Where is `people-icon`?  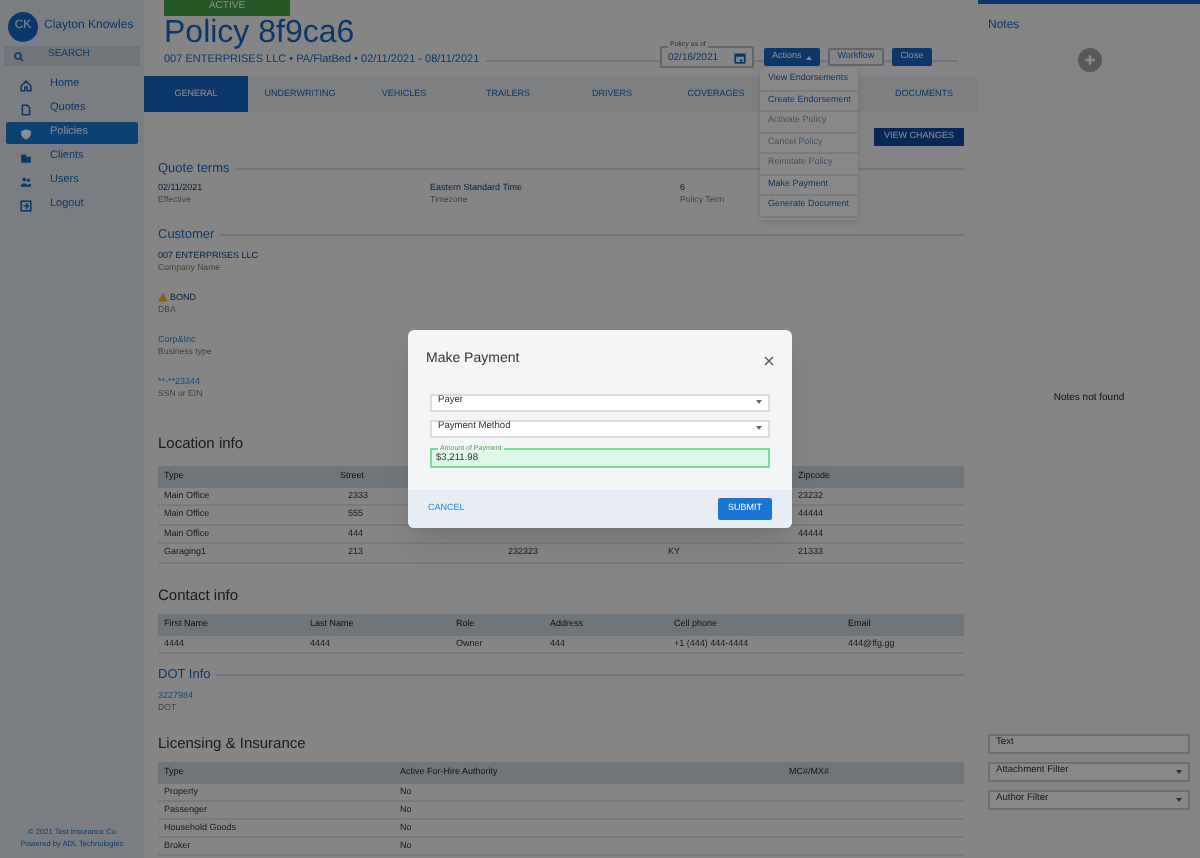 people-icon is located at coordinates (26, 181).